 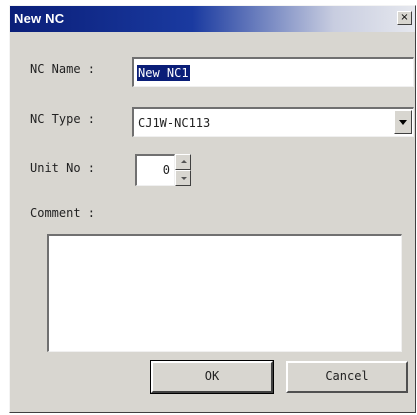 I want to click on nc-name-value: New NC1, so click(x=163, y=73).